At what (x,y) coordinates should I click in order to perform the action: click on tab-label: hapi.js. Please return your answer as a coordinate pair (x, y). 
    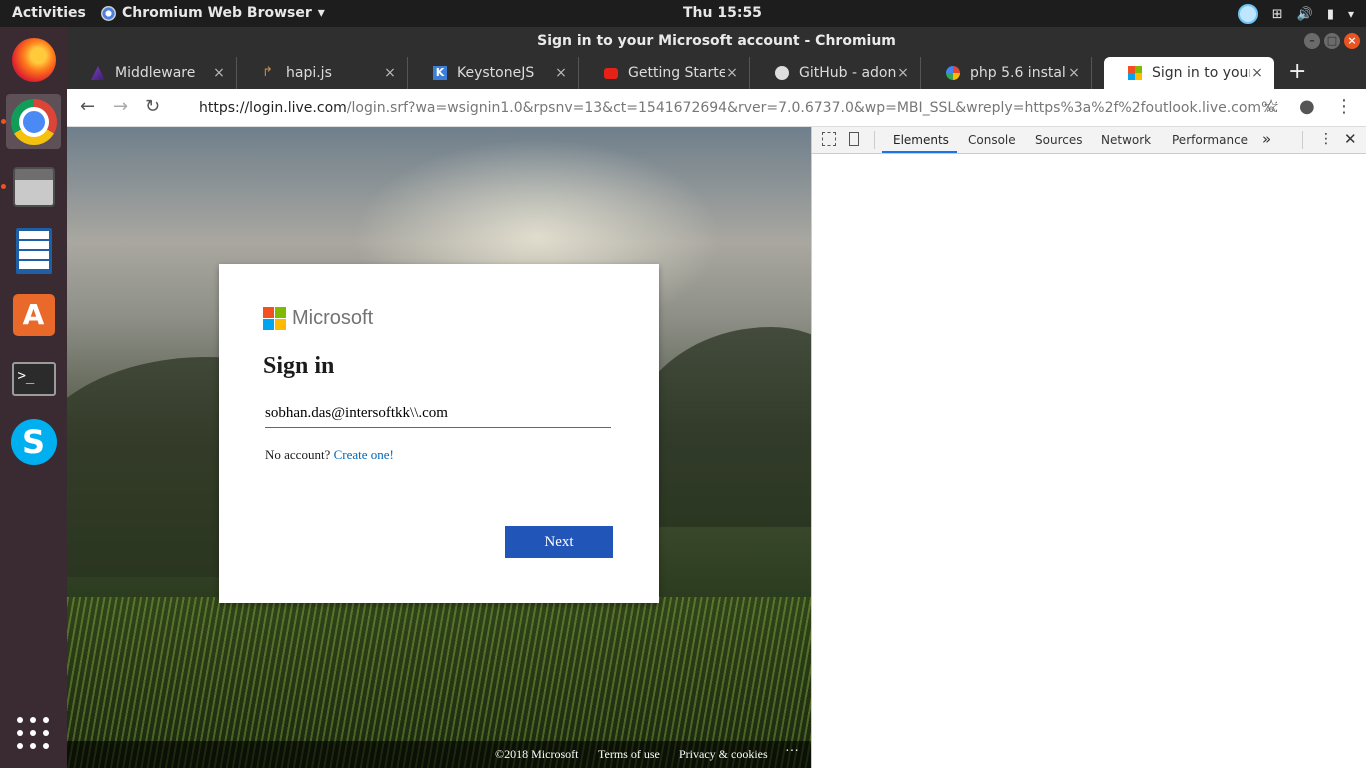
    Looking at the image, I should click on (309, 73).